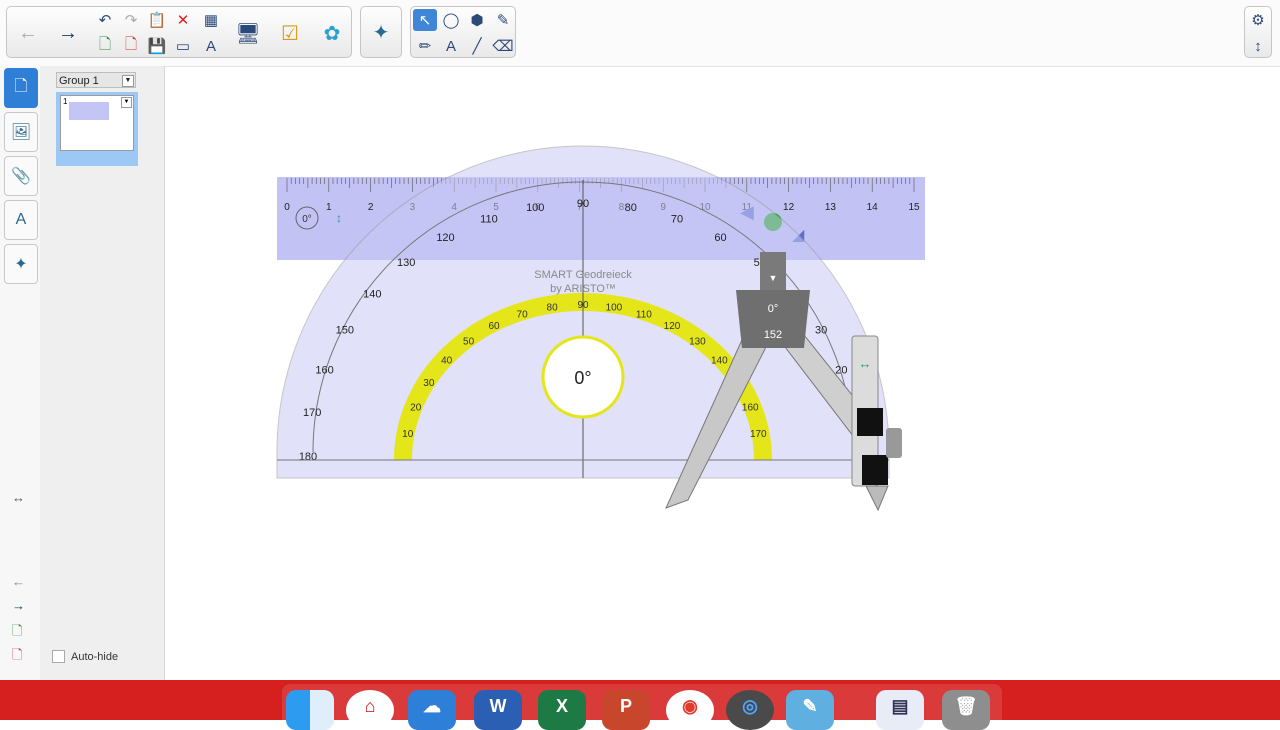 This screenshot has height=730, width=1280. I want to click on powerpoint-icon: P, so click(626, 710).